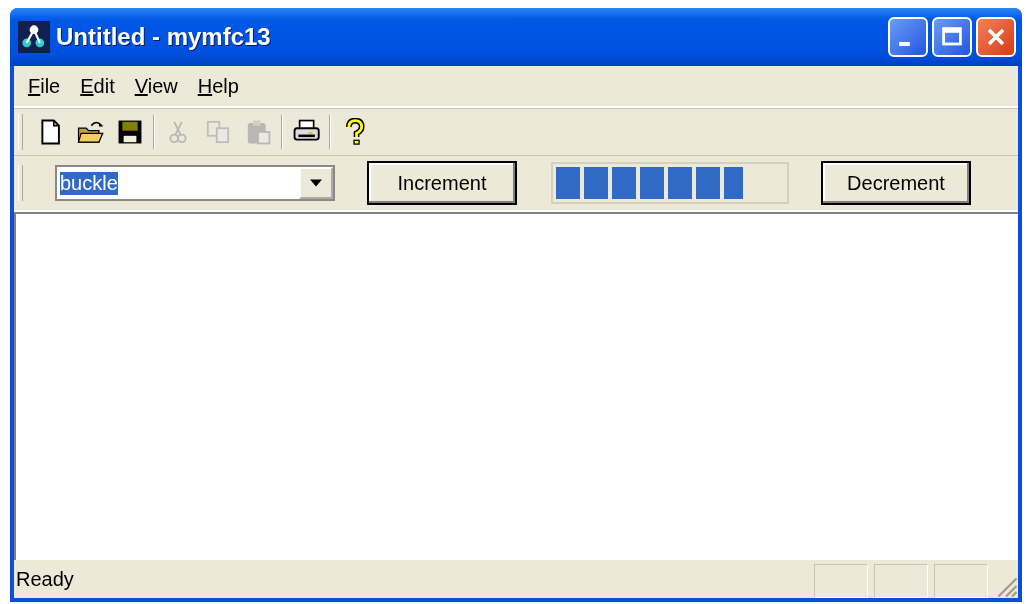 This screenshot has width=1026, height=604. What do you see at coordinates (97, 86) in the screenshot?
I see `menu-item: Edit` at bounding box center [97, 86].